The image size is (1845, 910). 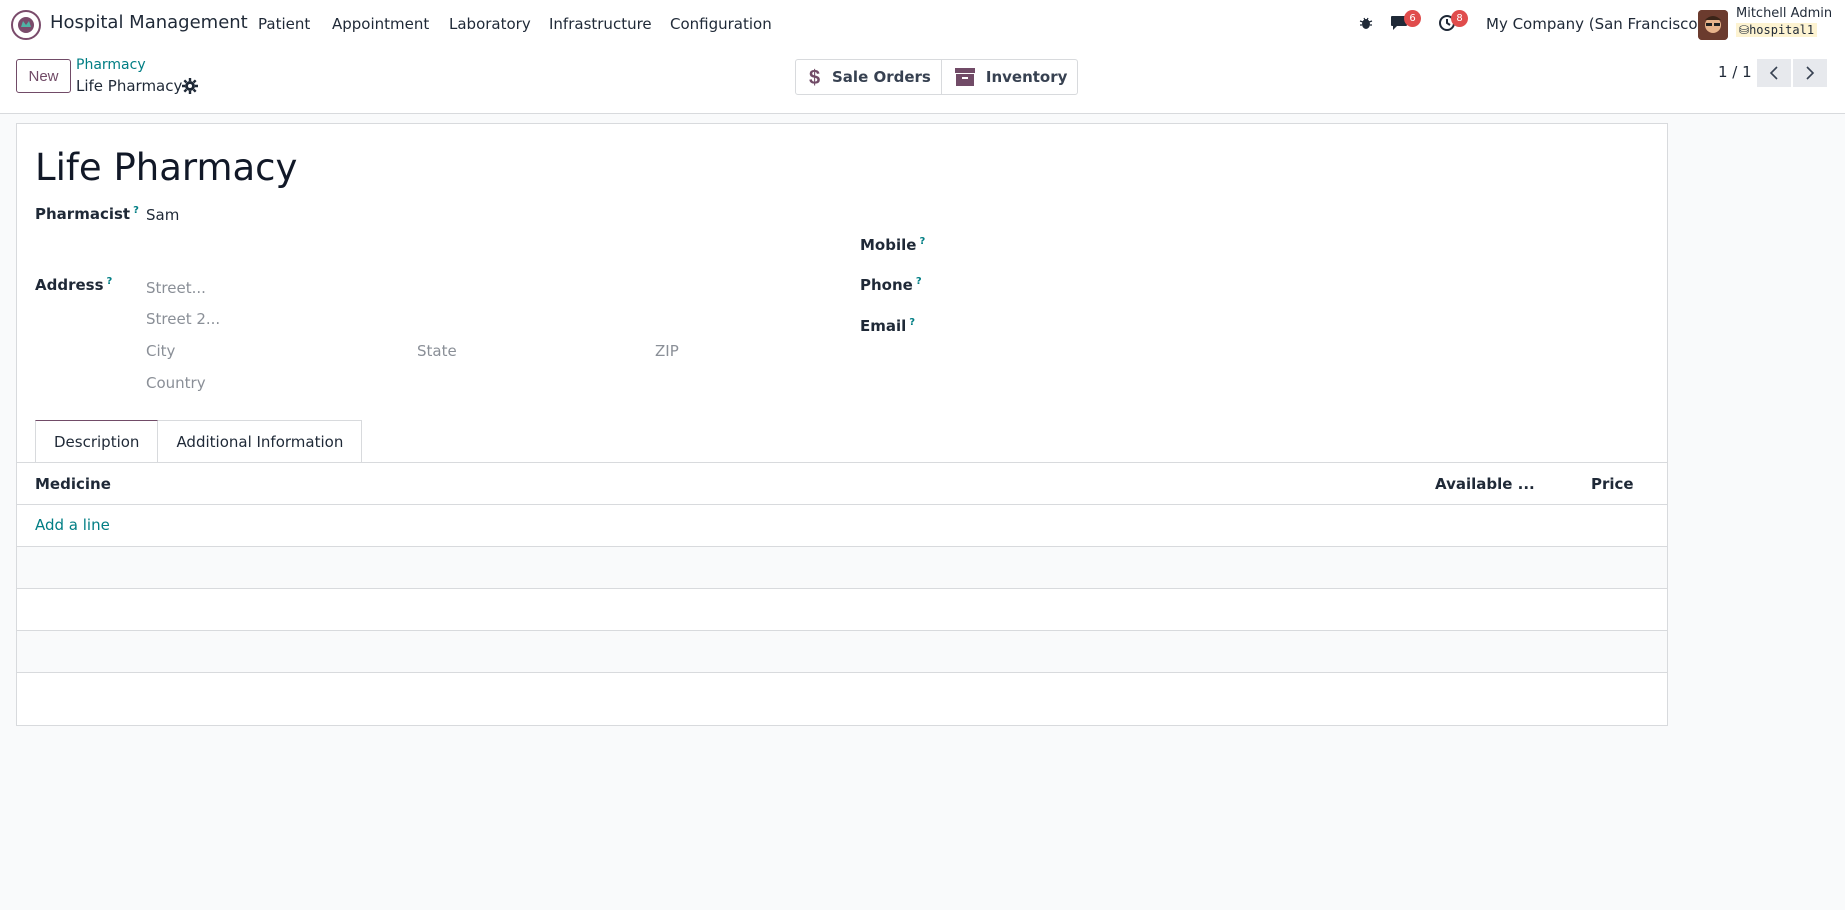 What do you see at coordinates (881, 77) in the screenshot?
I see `sale-orders-label: Sale Orders` at bounding box center [881, 77].